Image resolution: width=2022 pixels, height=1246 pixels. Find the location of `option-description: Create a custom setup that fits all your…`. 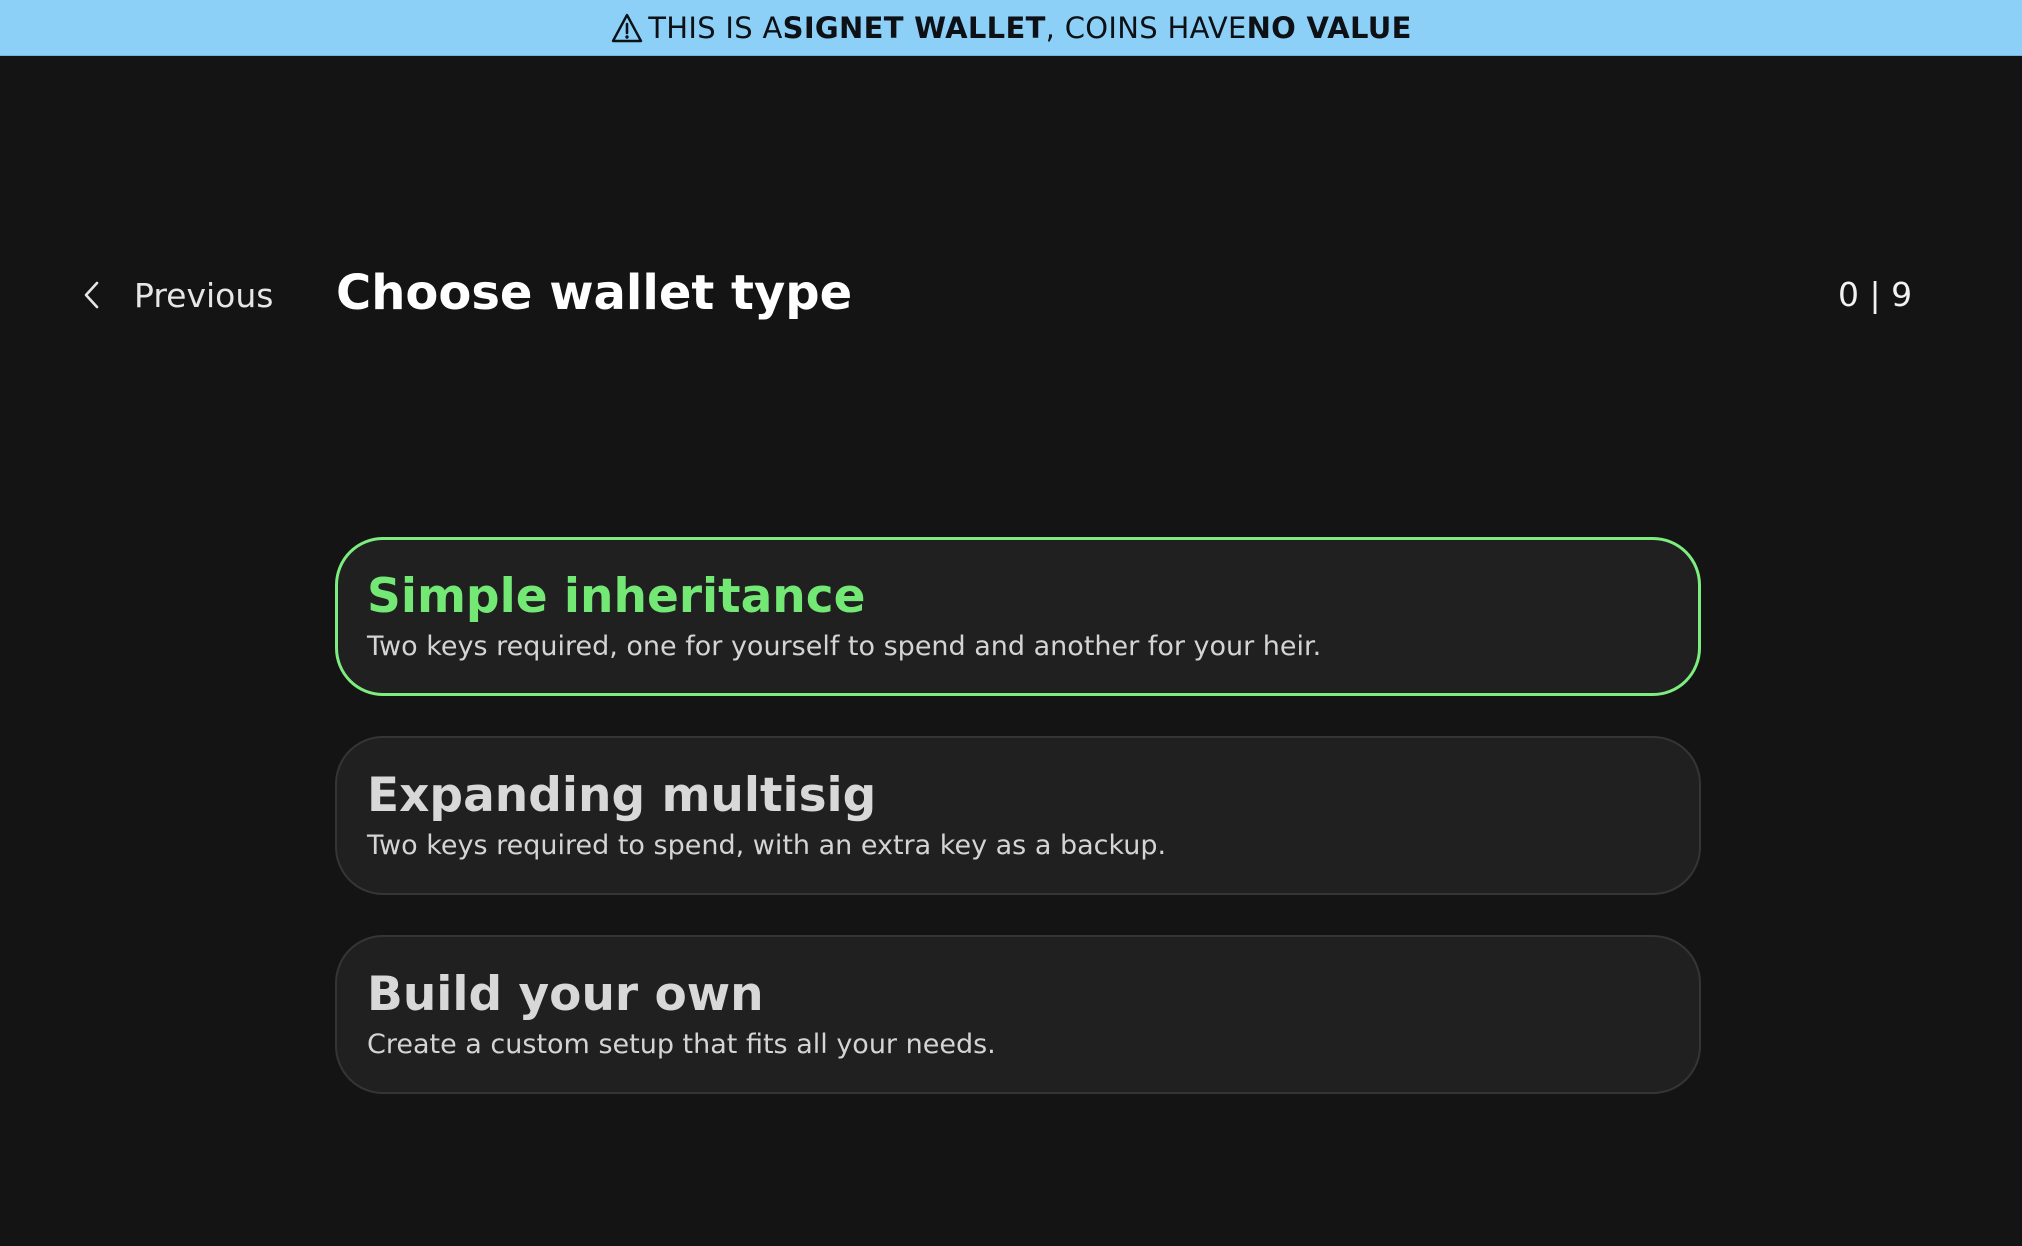

option-description: Create a custom setup that fits all your… is located at coordinates (681, 1044).